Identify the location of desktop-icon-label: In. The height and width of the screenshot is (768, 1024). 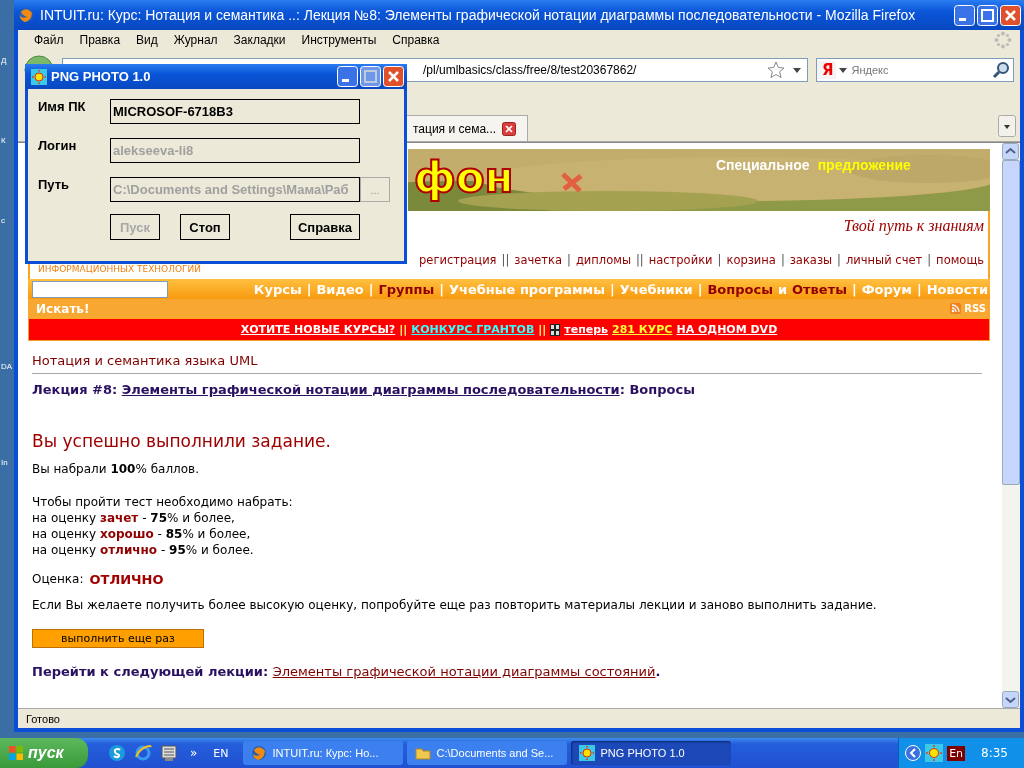
(4, 462).